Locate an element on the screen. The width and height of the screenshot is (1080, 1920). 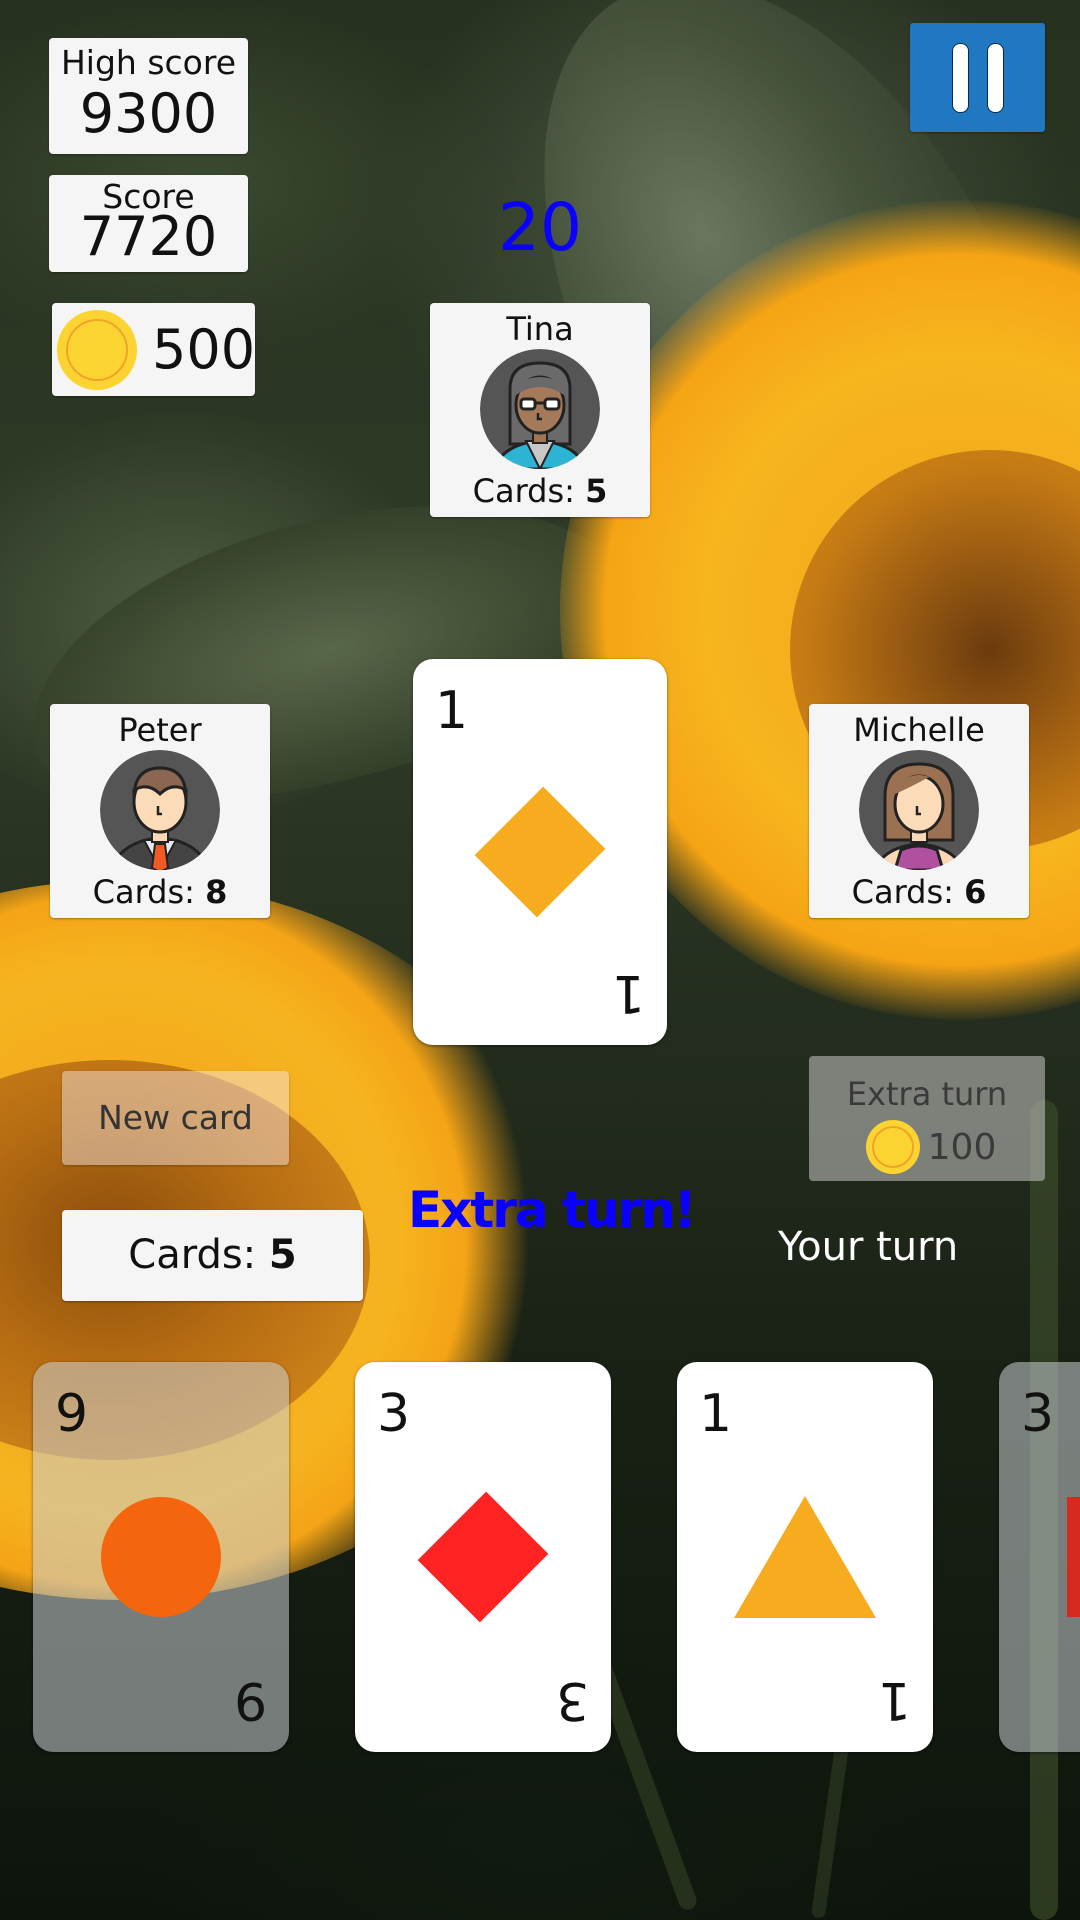
high-score-panel: High score 9300 is located at coordinates (148, 96).